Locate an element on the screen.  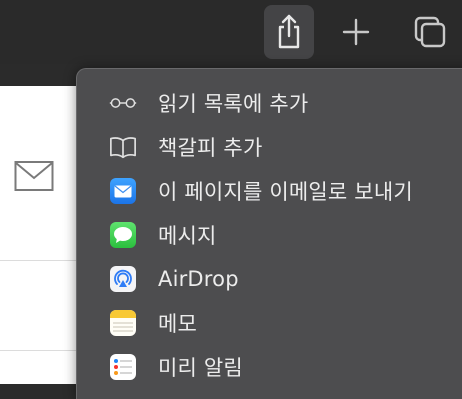
plus-icon is located at coordinates (356, 32).